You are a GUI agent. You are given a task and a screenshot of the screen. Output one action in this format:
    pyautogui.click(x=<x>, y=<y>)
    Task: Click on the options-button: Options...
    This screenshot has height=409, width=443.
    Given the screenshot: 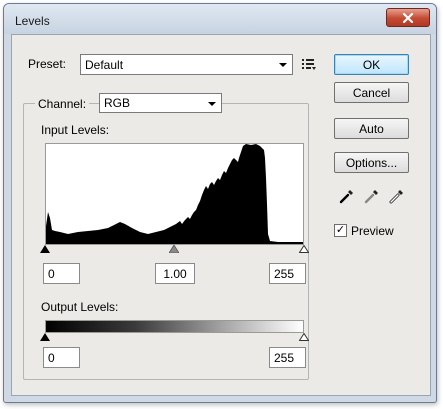 What is the action you would take?
    pyautogui.click(x=371, y=162)
    